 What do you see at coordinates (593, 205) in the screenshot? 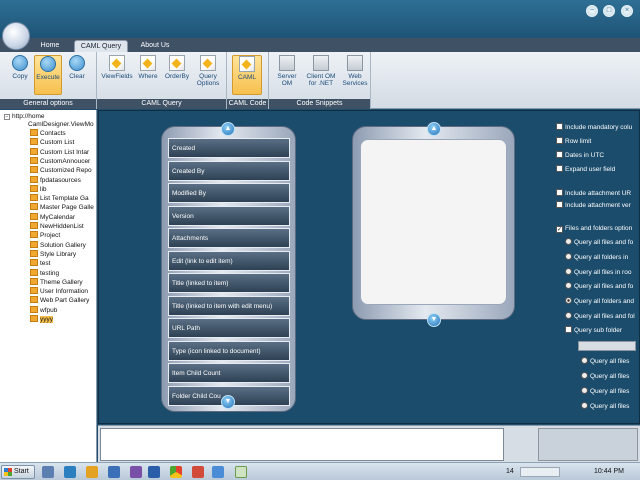
I see `option-checkbox: Include attachment ver` at bounding box center [593, 205].